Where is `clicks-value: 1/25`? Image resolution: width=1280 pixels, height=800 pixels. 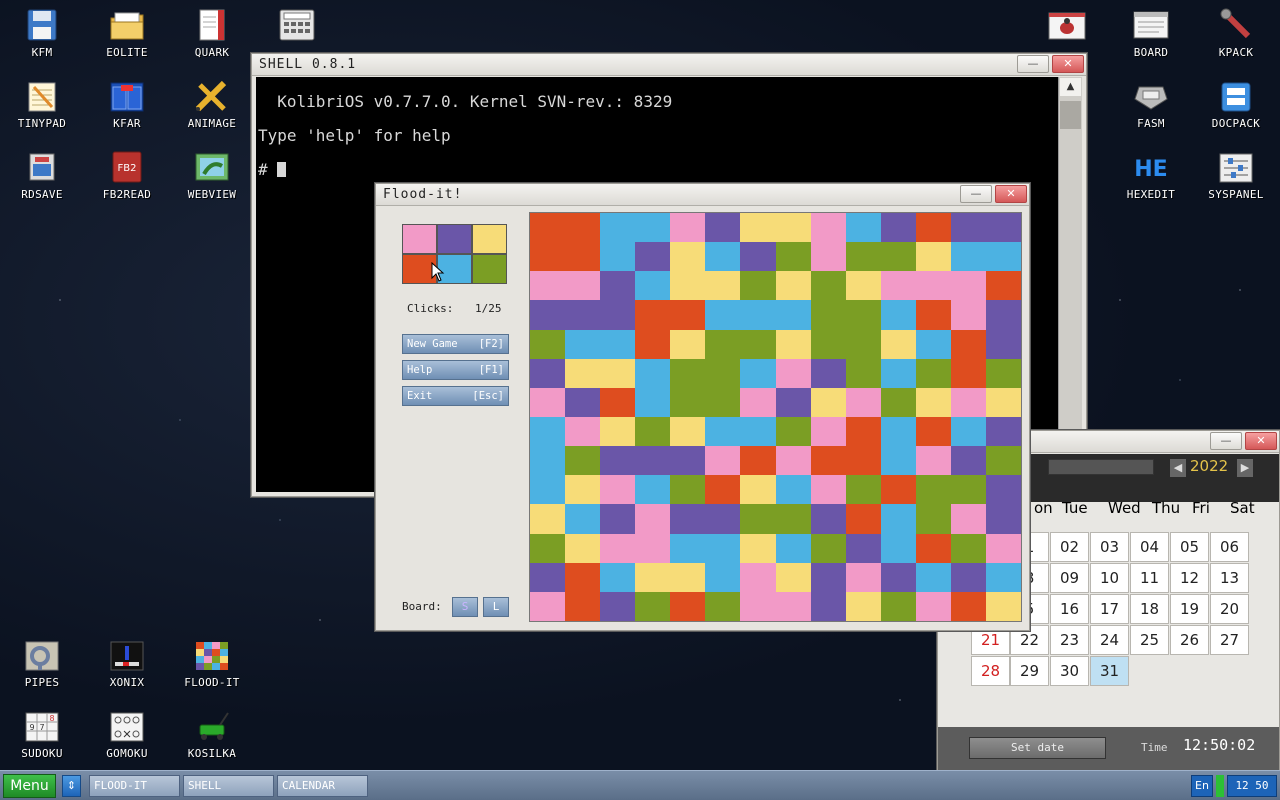 clicks-value: 1/25 is located at coordinates (488, 308).